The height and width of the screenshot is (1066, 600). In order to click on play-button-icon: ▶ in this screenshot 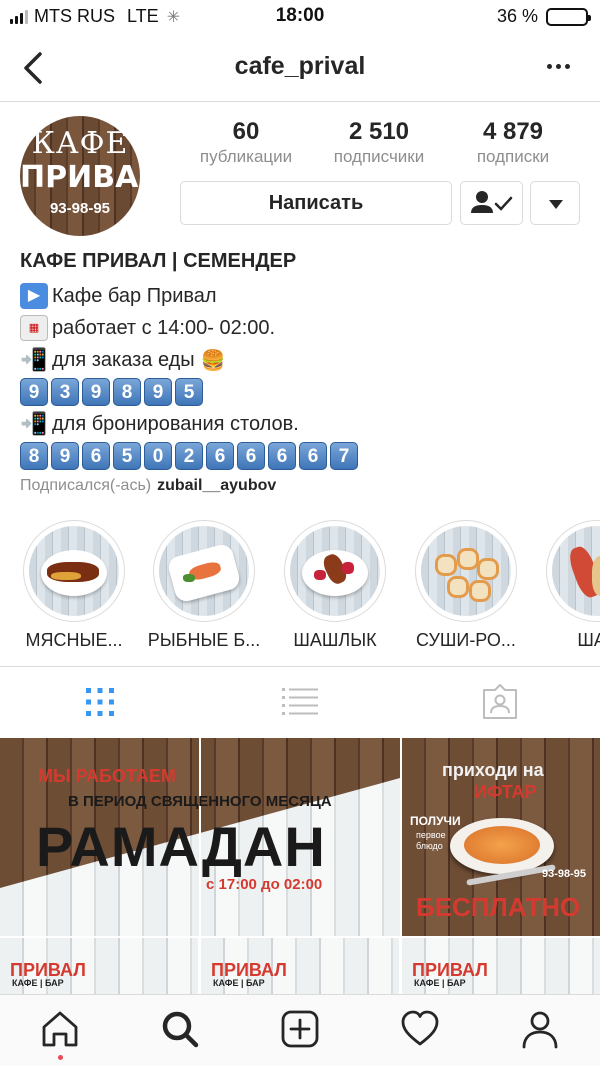, I will do `click(34, 296)`.